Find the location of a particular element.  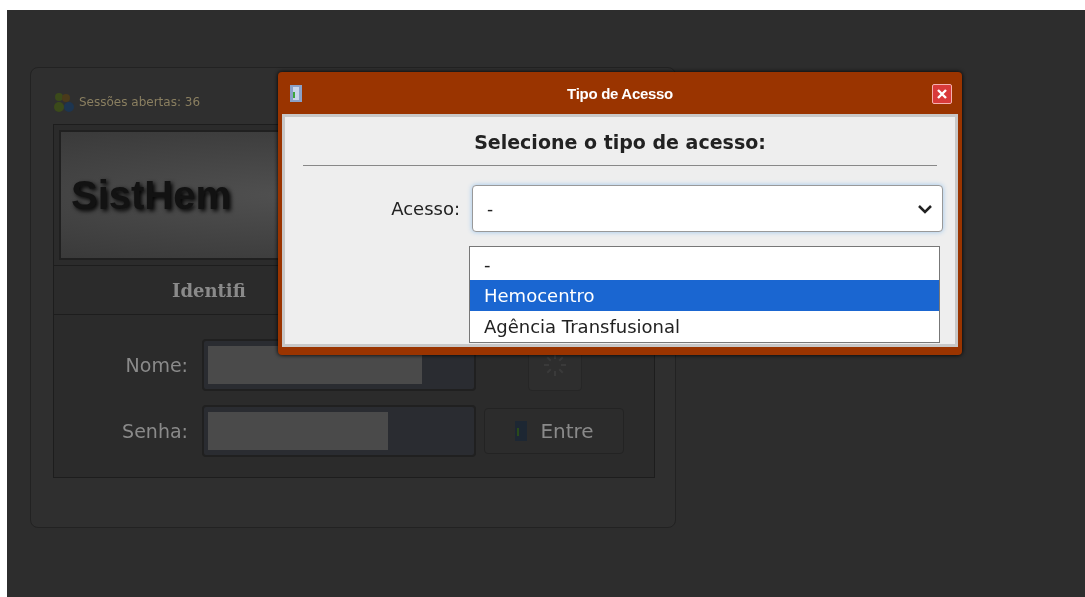

input-field is located at coordinates (339, 431).